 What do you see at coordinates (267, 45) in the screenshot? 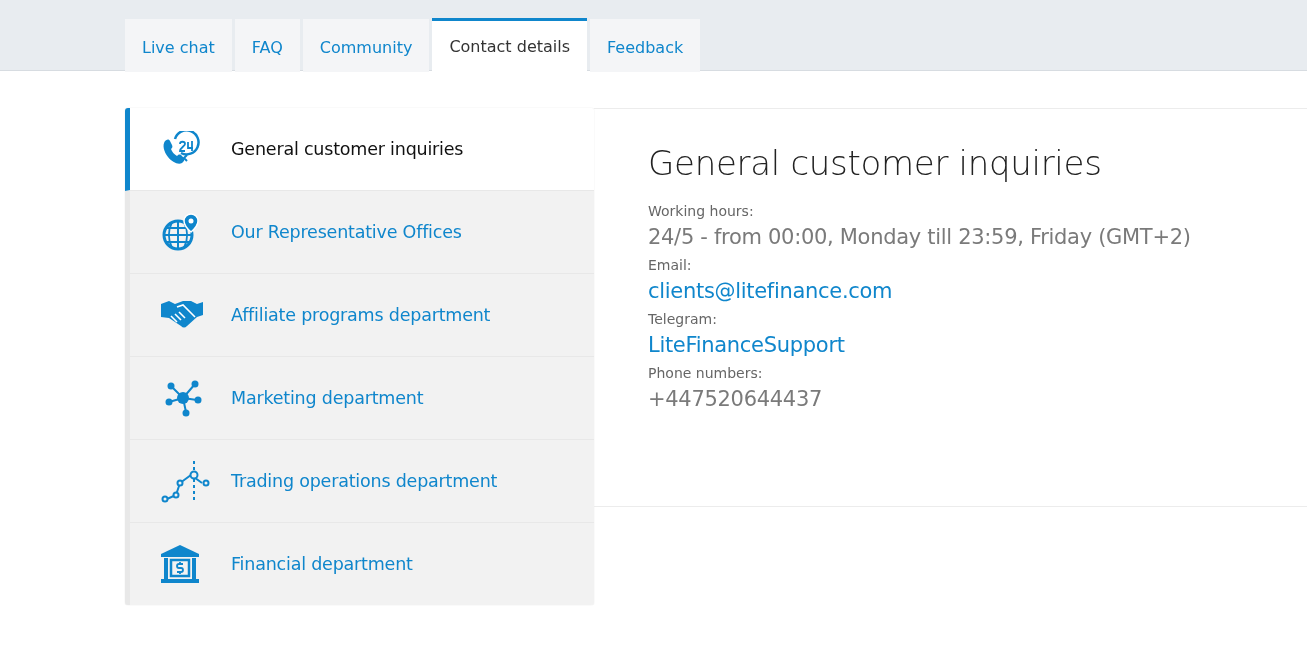
I see `tab: FAQ` at bounding box center [267, 45].